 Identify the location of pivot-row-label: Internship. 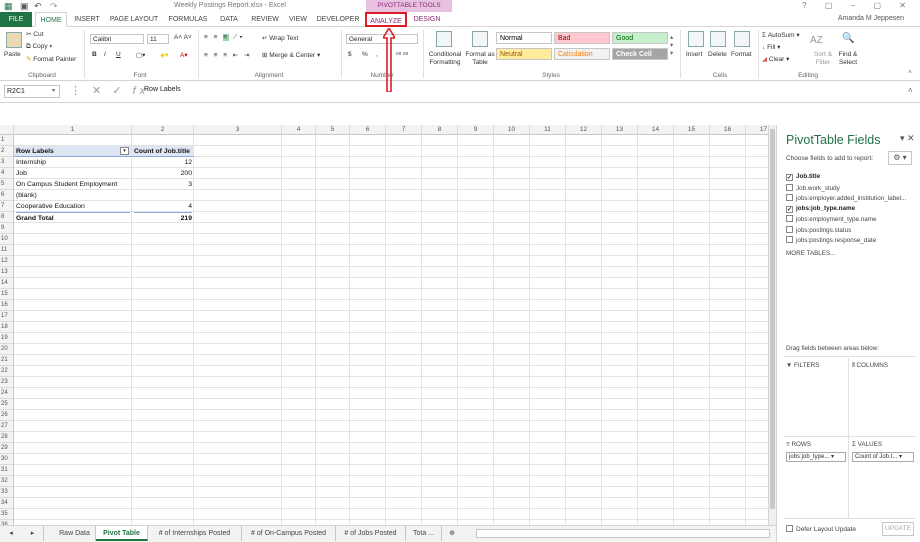
(73, 162).